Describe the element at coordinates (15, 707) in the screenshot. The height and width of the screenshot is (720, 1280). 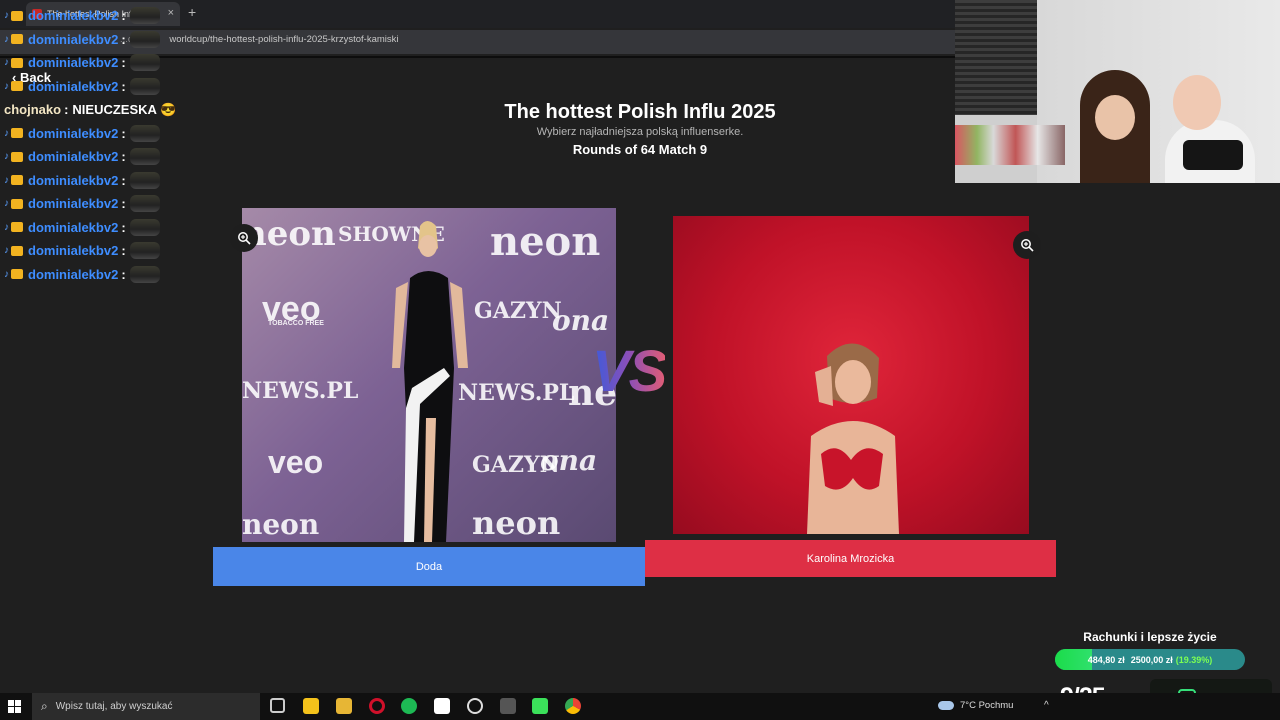
I see `windows-start-icon` at that location.